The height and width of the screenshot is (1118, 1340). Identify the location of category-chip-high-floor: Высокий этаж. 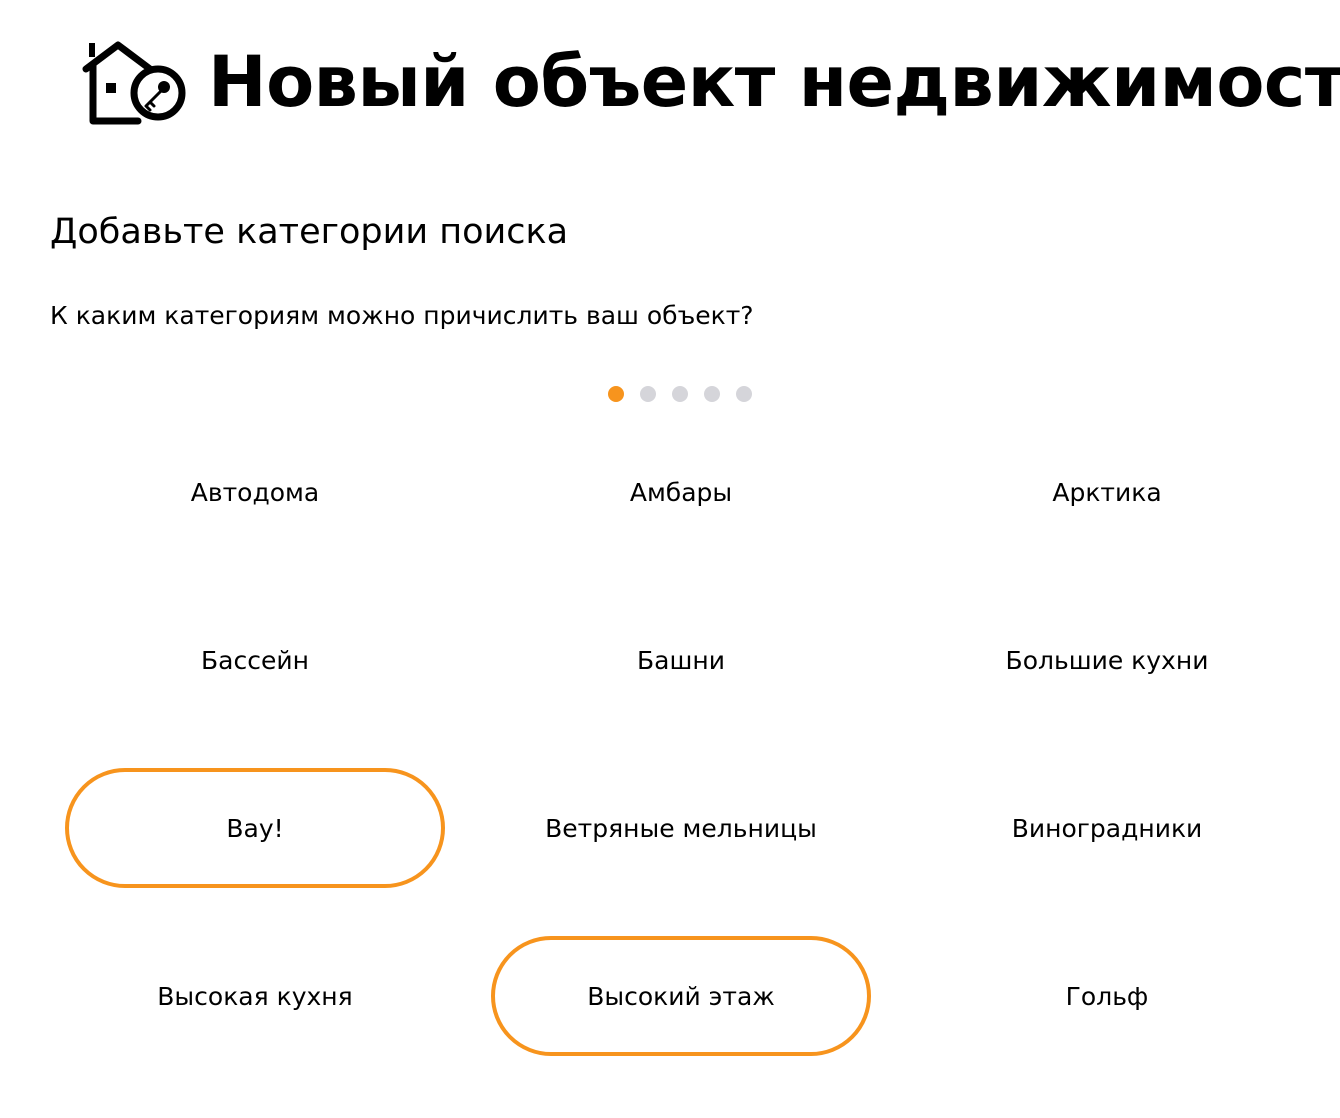
(681, 996).